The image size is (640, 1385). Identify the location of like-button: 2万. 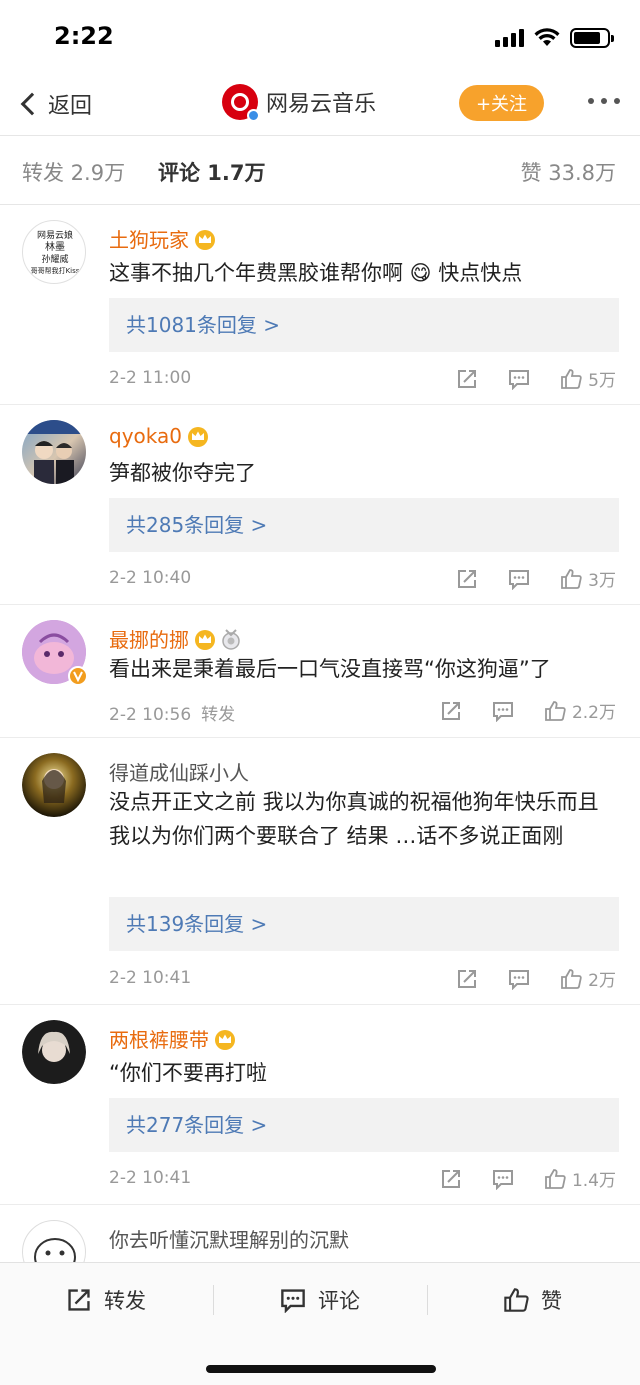
(588, 978).